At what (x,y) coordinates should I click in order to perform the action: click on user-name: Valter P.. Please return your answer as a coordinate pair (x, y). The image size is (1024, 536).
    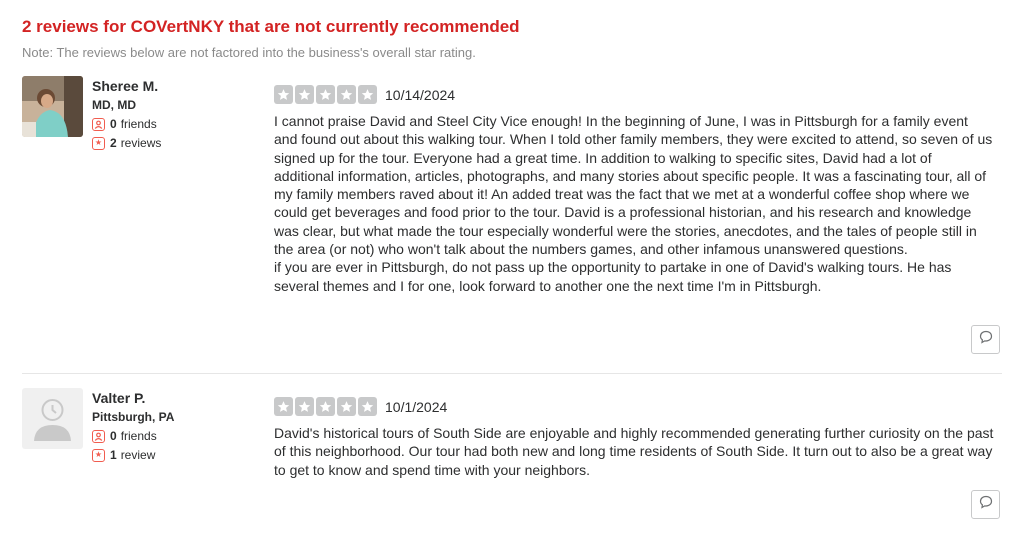
    Looking at the image, I should click on (133, 398).